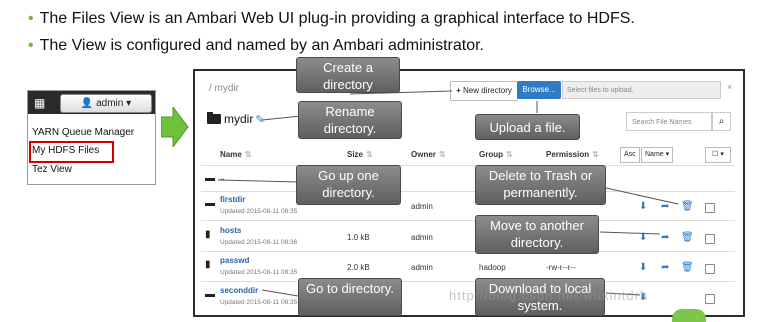  Describe the element at coordinates (350, 120) in the screenshot. I see `callout-rename-directory: Rename directory.` at that location.